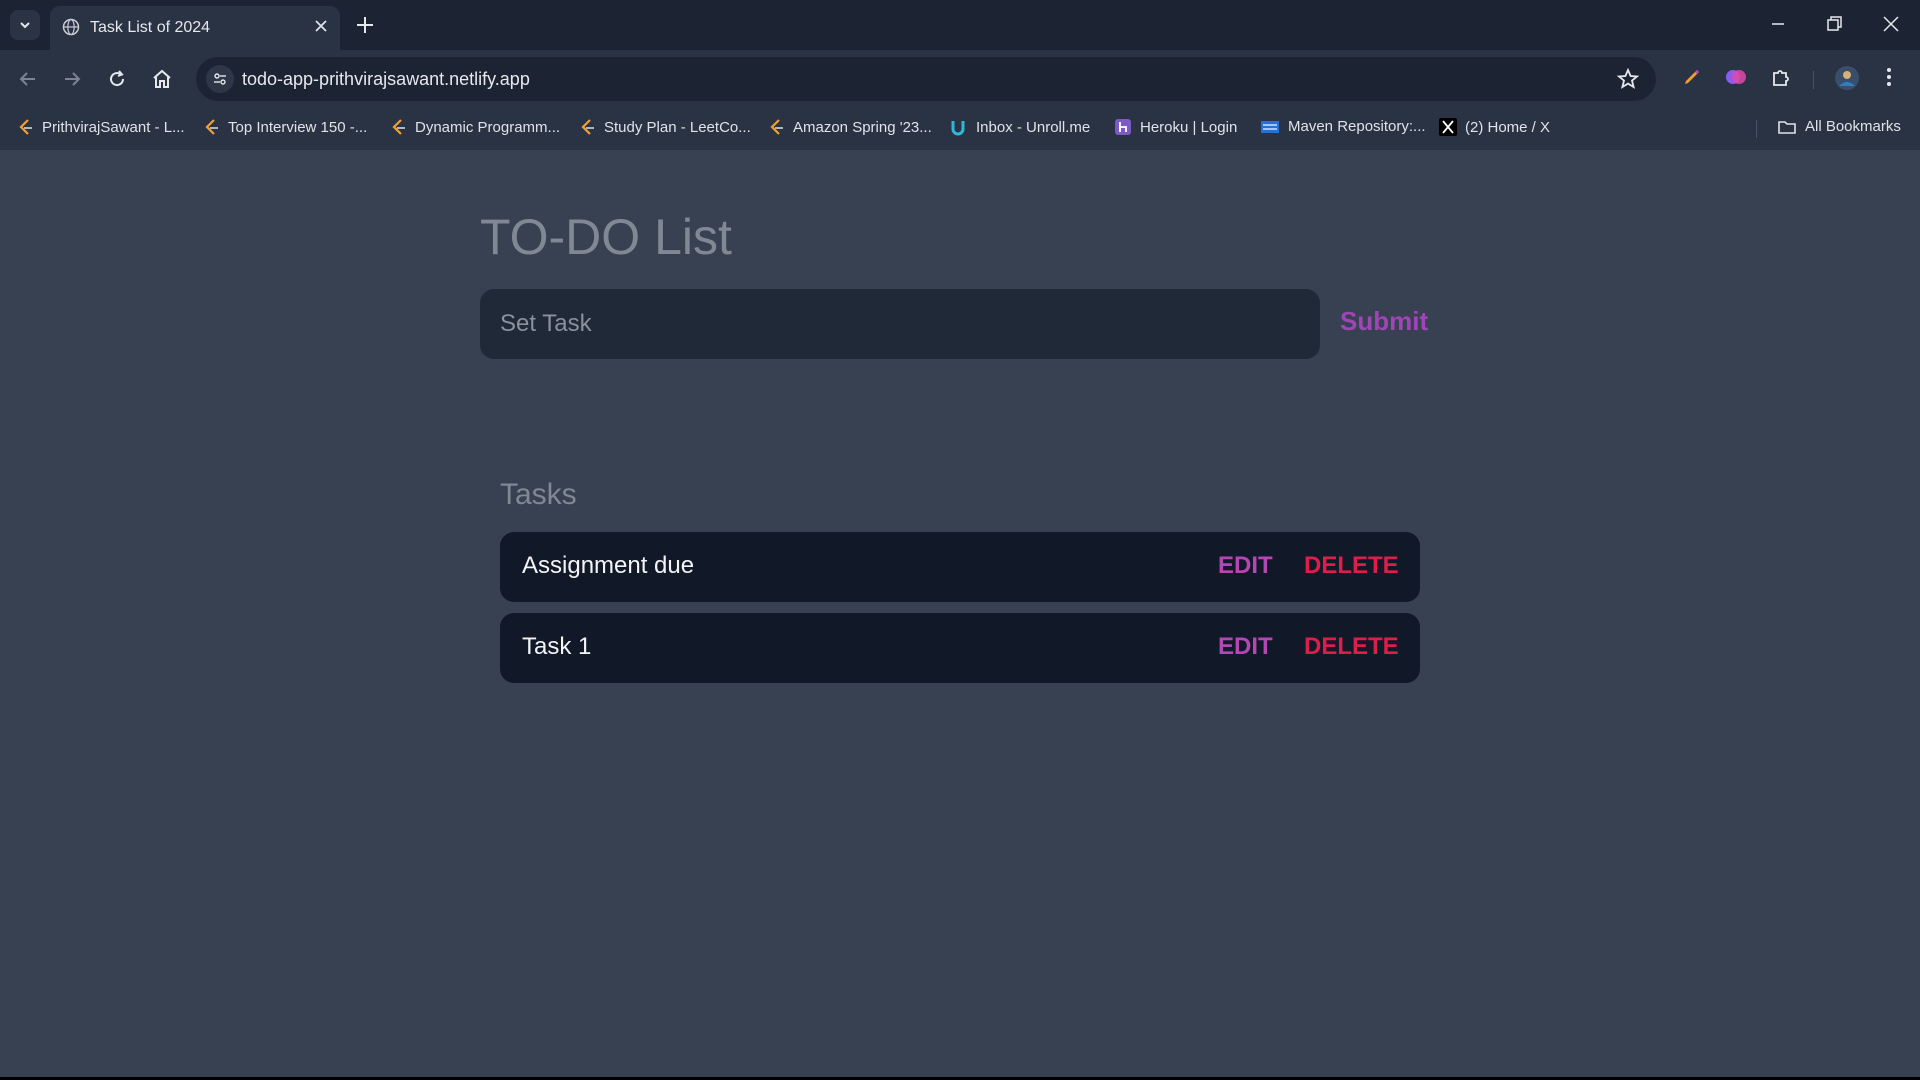 The width and height of the screenshot is (1920, 1080). I want to click on home-icon, so click(162, 81).